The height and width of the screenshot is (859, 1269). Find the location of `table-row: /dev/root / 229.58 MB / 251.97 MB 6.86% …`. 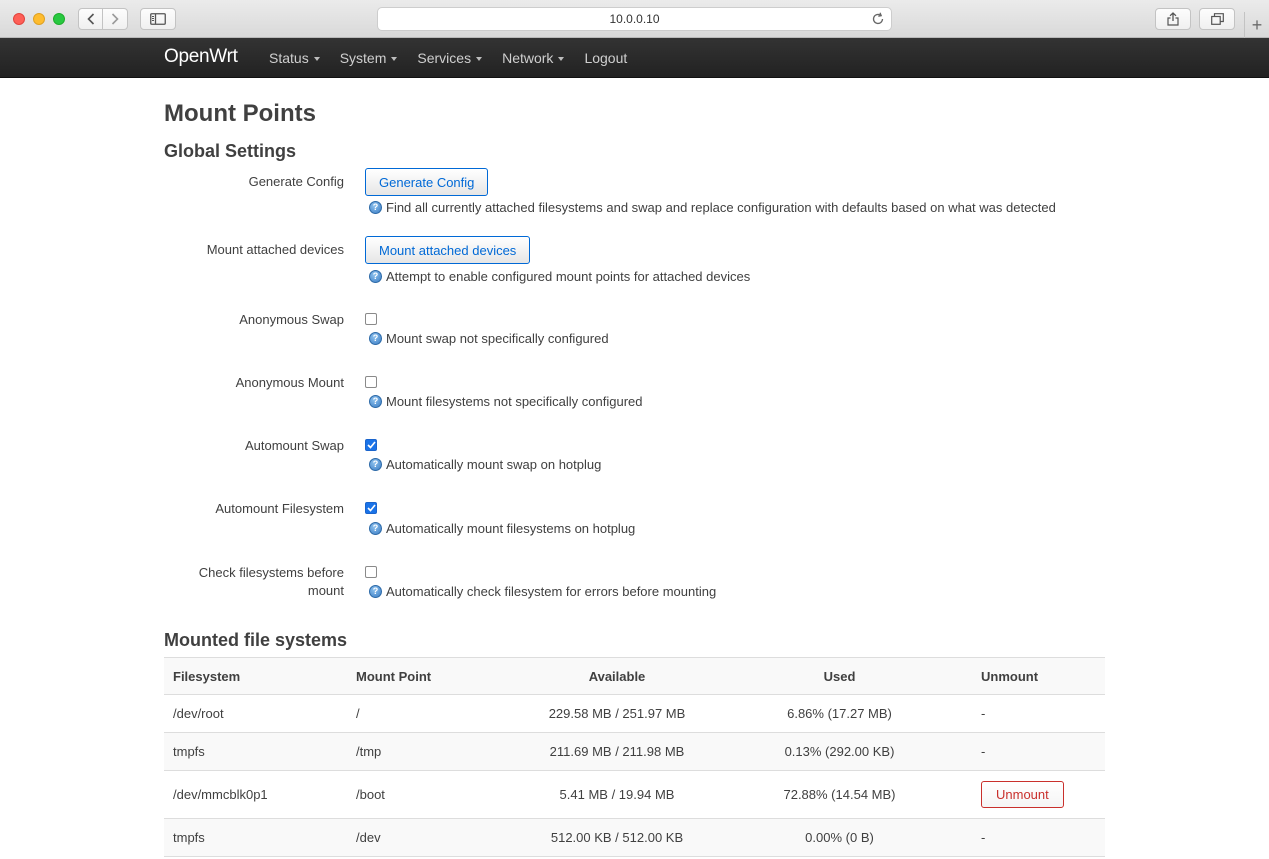

table-row: /dev/root / 229.58 MB / 251.97 MB 6.86% … is located at coordinates (634, 713).